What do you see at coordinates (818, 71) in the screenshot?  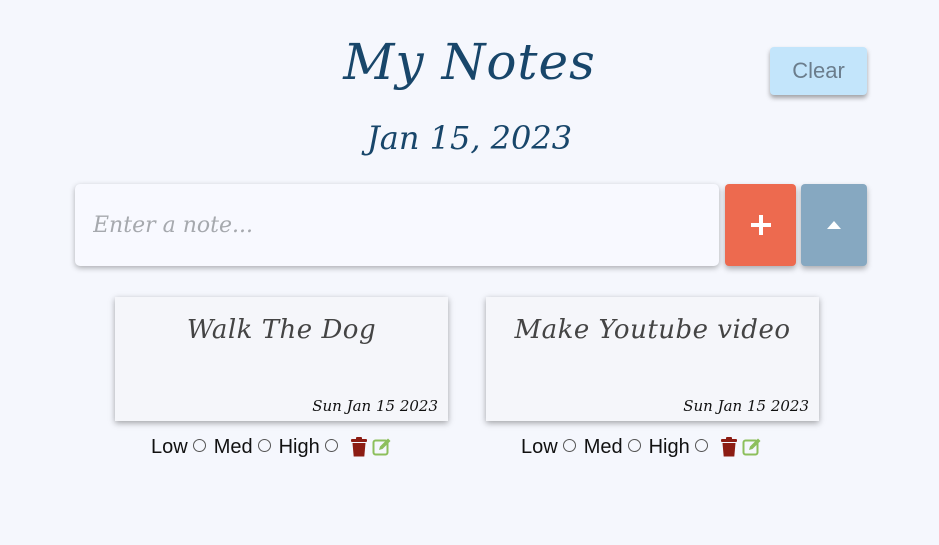 I see `clear-button: Clear` at bounding box center [818, 71].